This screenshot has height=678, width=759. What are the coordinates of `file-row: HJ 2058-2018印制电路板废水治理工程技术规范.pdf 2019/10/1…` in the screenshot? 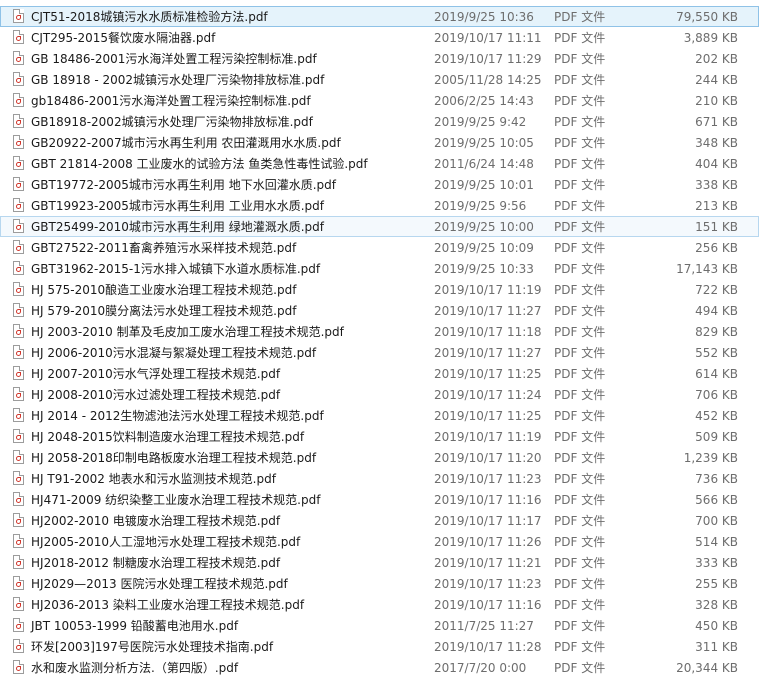 It's located at (379, 457).